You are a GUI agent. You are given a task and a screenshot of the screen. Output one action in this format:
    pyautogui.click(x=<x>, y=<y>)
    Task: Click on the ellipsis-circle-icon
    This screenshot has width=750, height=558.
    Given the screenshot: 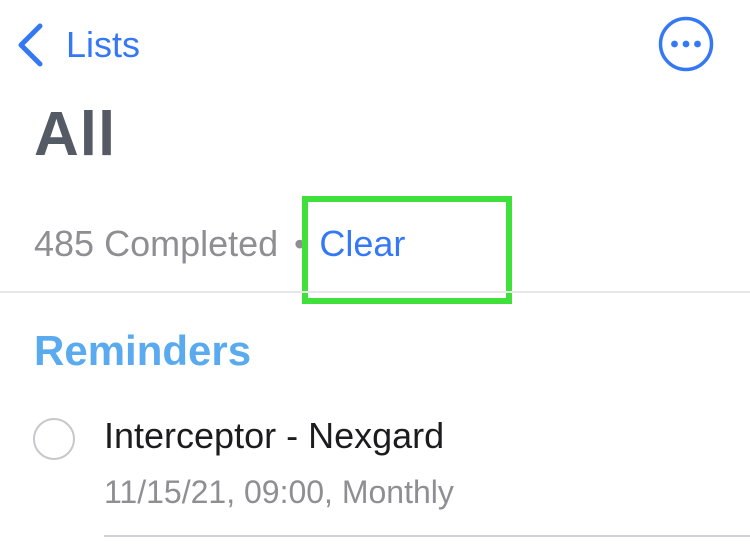 What is the action you would take?
    pyautogui.click(x=686, y=44)
    